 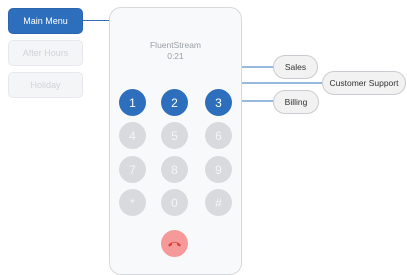 I want to click on keypad-key-5: 5, so click(x=174, y=135).